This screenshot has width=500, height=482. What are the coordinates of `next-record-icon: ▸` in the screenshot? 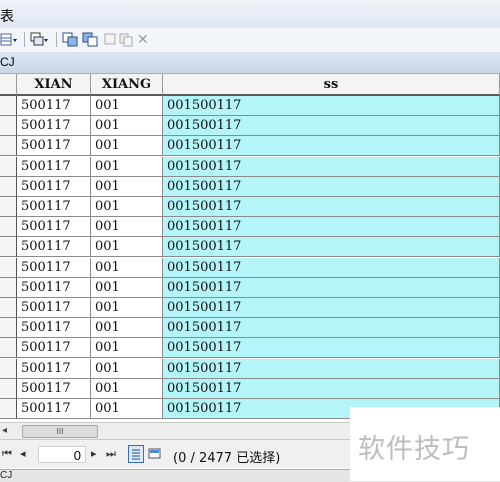 It's located at (94, 453).